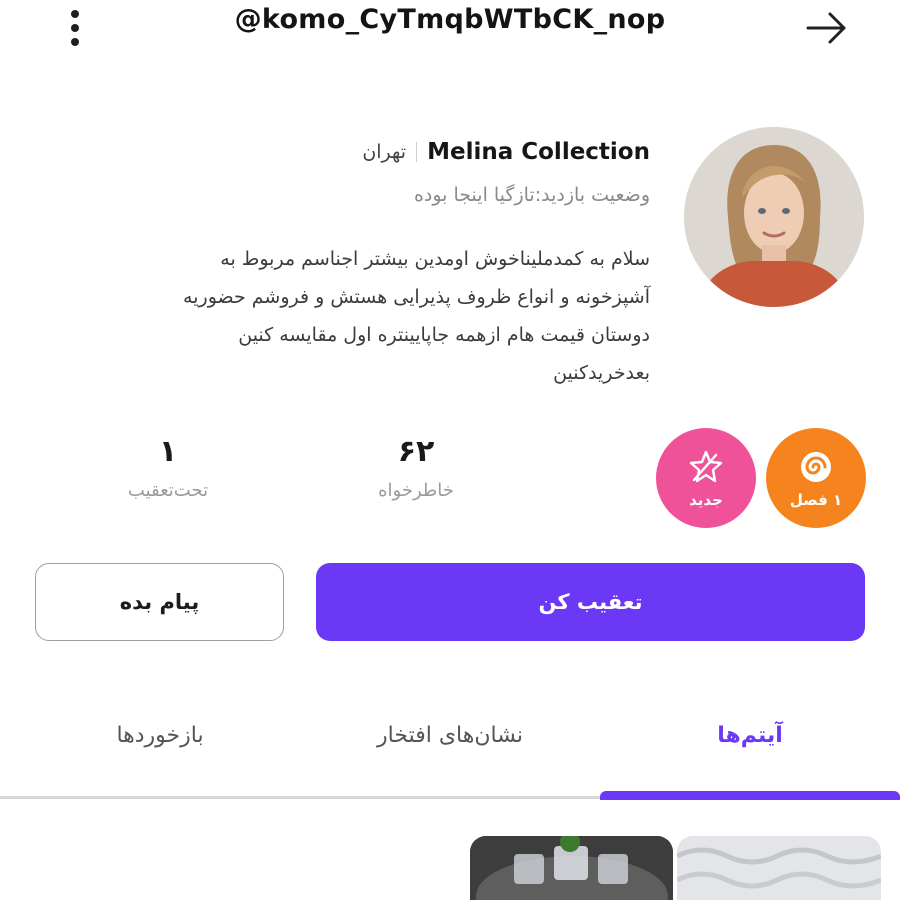 The width and height of the screenshot is (900, 900). I want to click on star-sparkle-icon, so click(706, 466).